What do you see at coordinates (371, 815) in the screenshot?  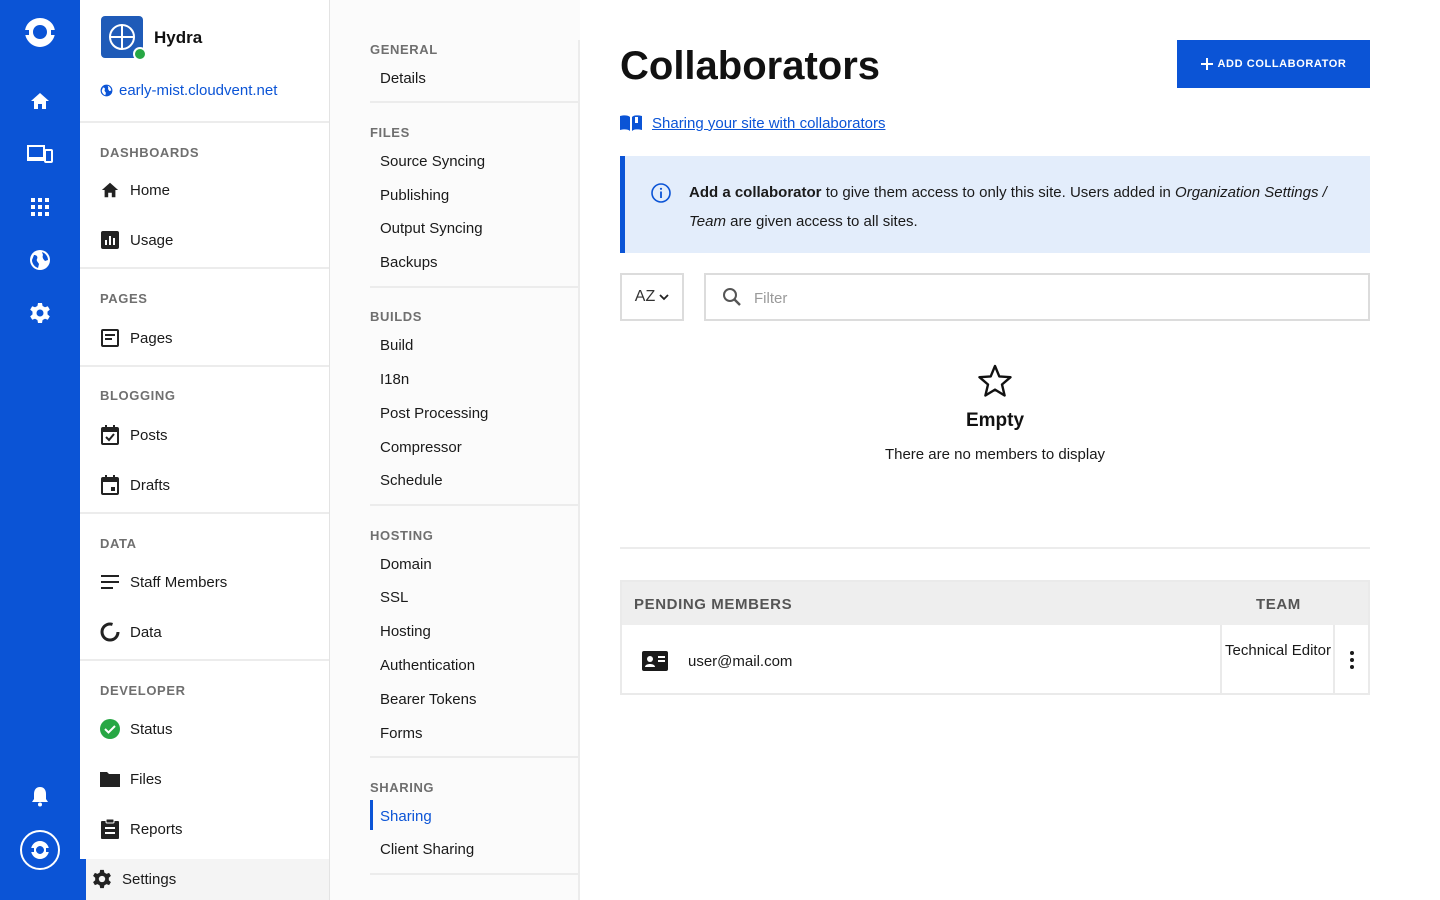 I see `active-indicator` at bounding box center [371, 815].